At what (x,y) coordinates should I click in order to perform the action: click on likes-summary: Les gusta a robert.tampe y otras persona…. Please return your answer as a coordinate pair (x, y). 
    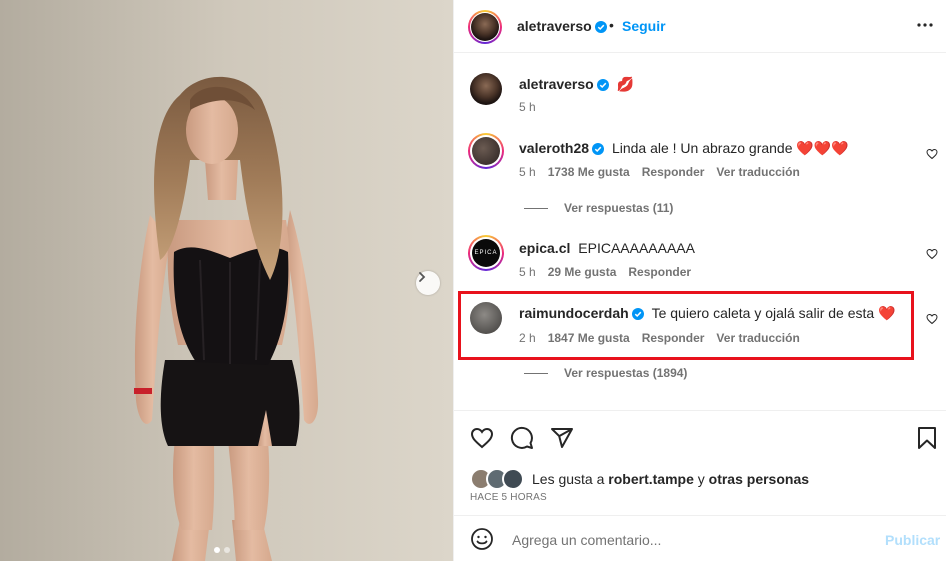
    Looking at the image, I should click on (639, 479).